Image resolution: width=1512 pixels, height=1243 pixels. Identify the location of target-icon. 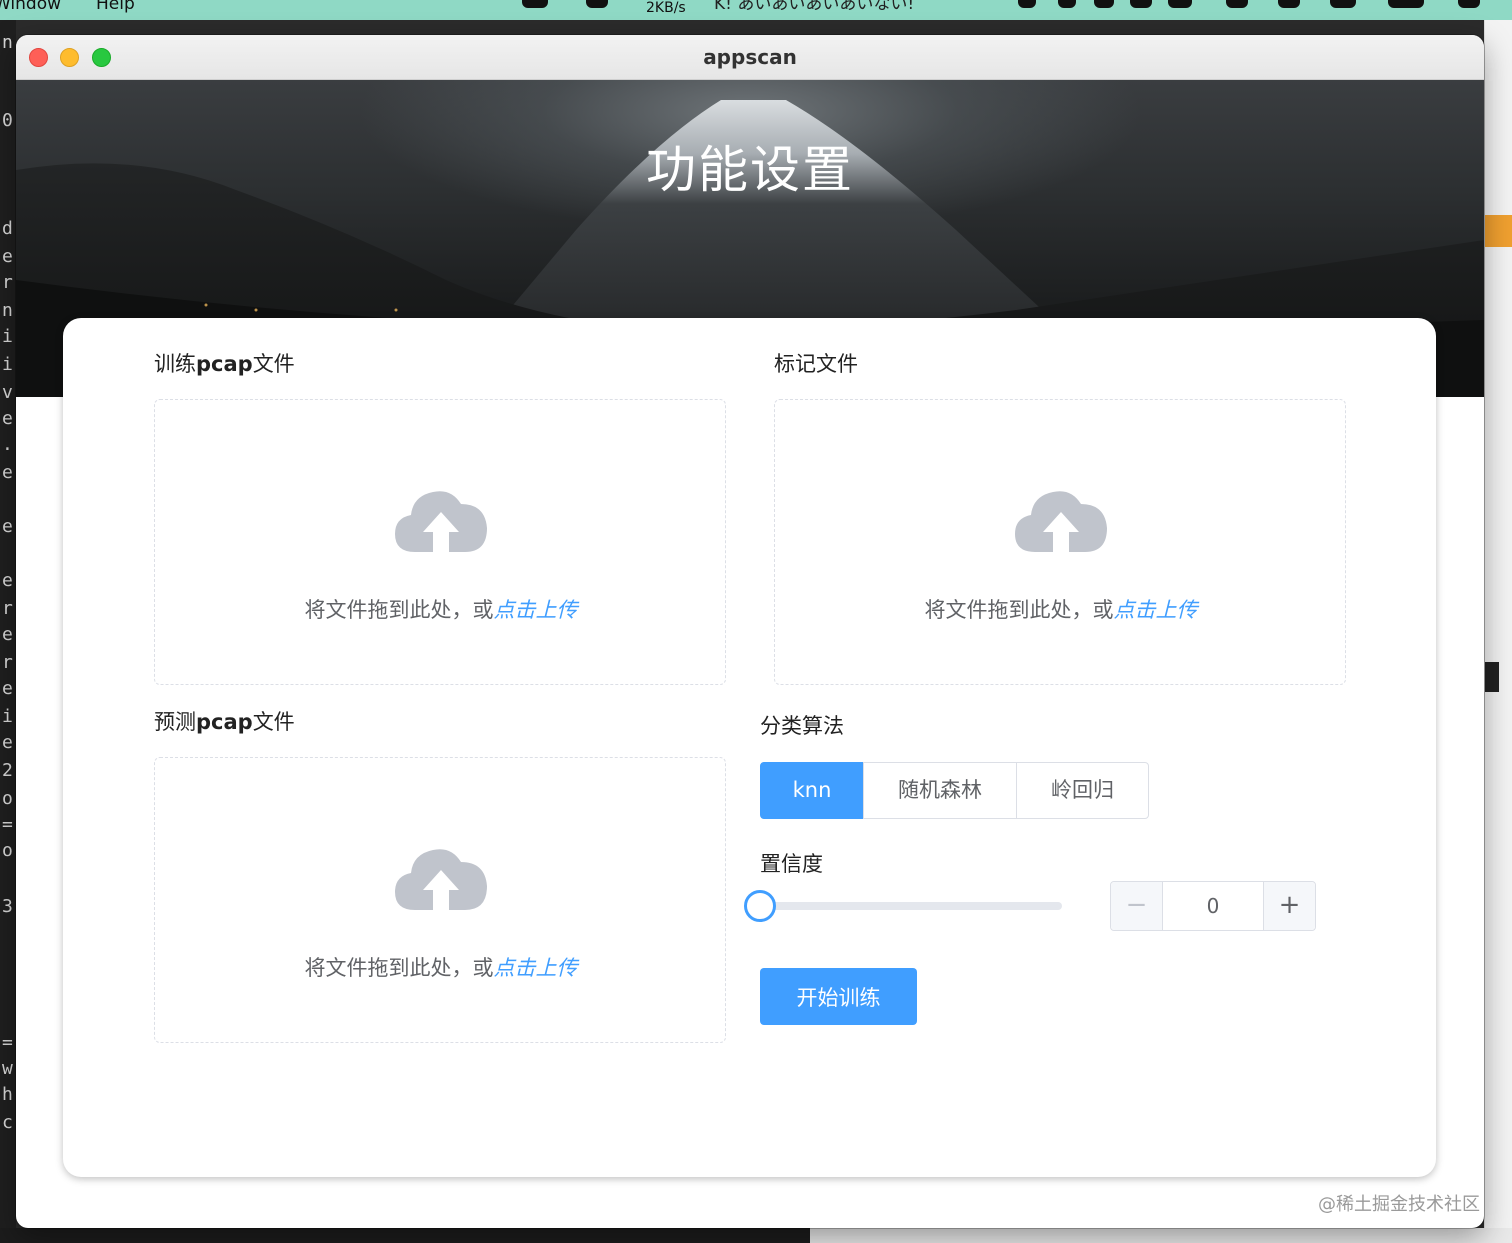
(1180, 4).